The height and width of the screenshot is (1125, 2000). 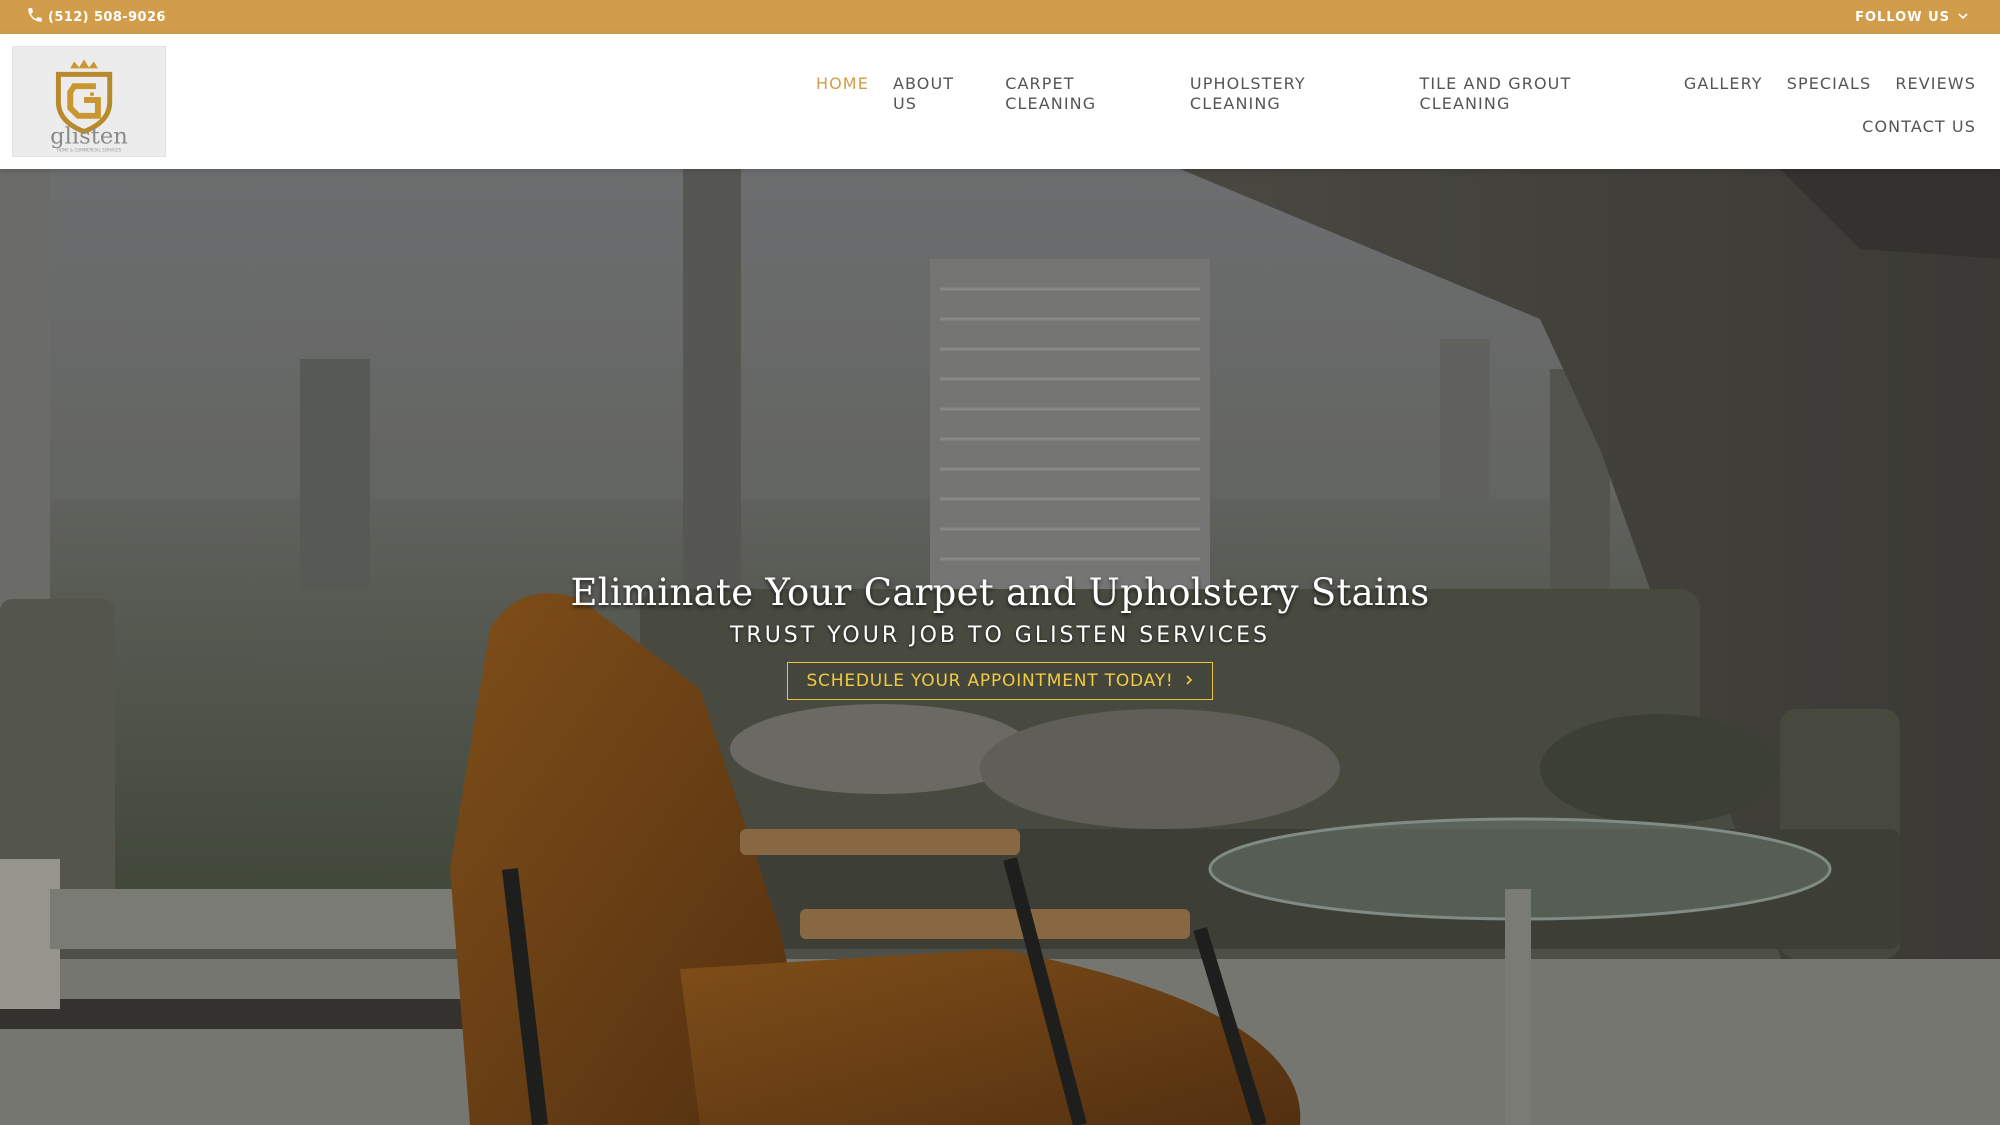 What do you see at coordinates (1919, 138) in the screenshot?
I see `nav-contact-us: CONTACT US` at bounding box center [1919, 138].